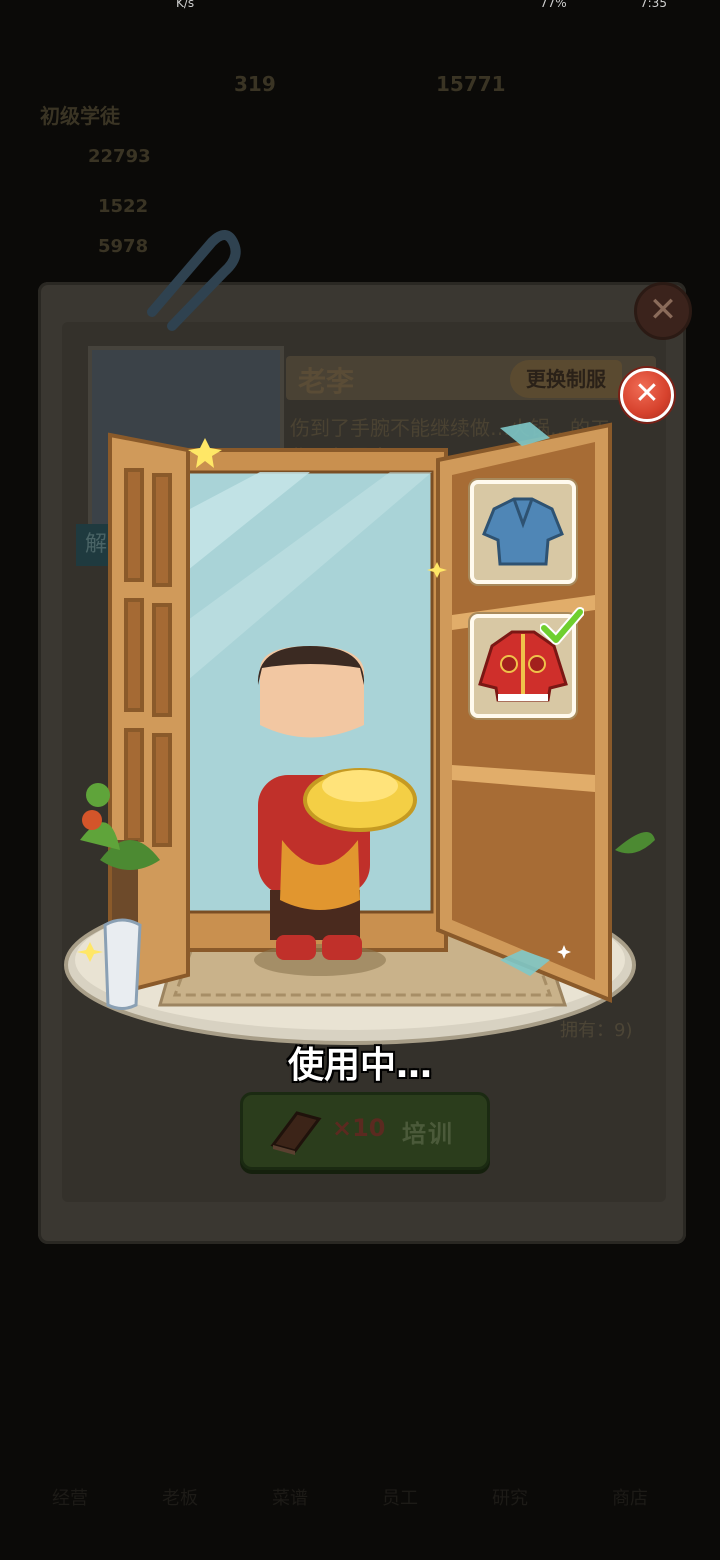 The height and width of the screenshot is (1560, 720). Describe the element at coordinates (123, 206) in the screenshot. I see `stat-b: 1522` at that location.